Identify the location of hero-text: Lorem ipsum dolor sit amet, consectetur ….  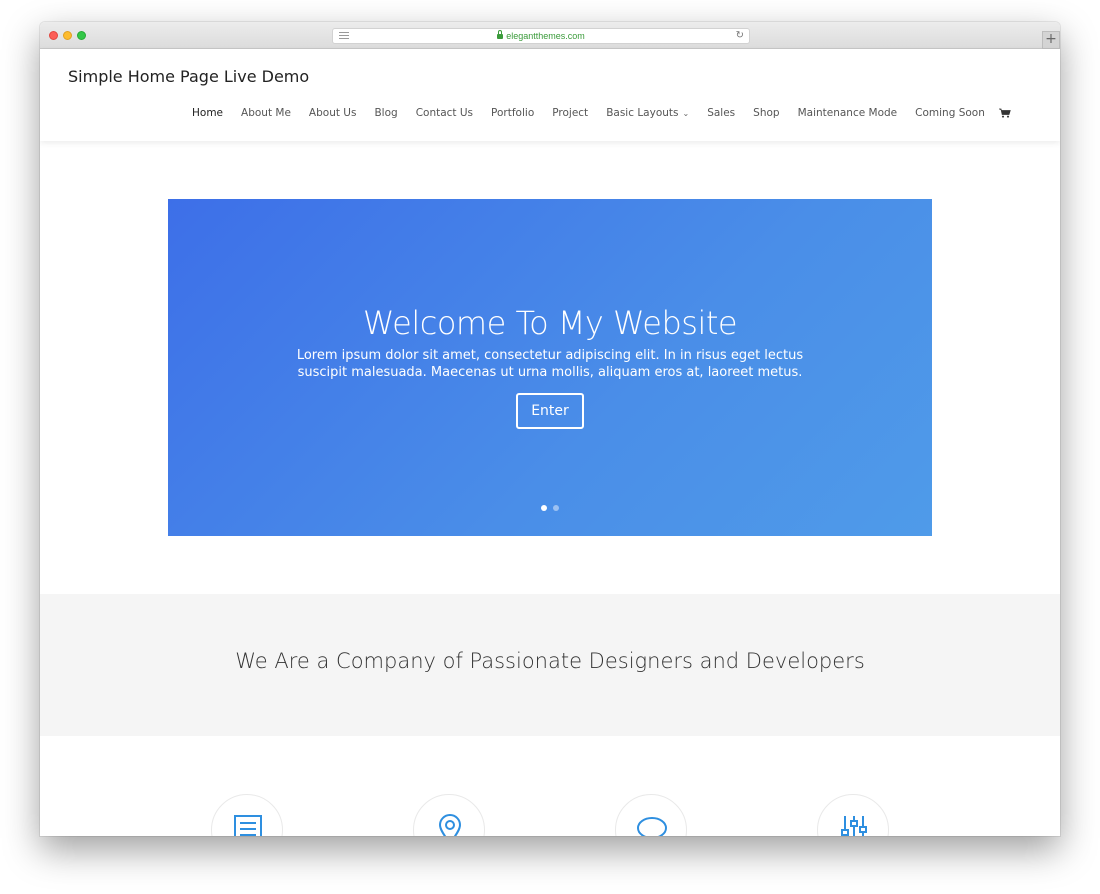
(550, 364).